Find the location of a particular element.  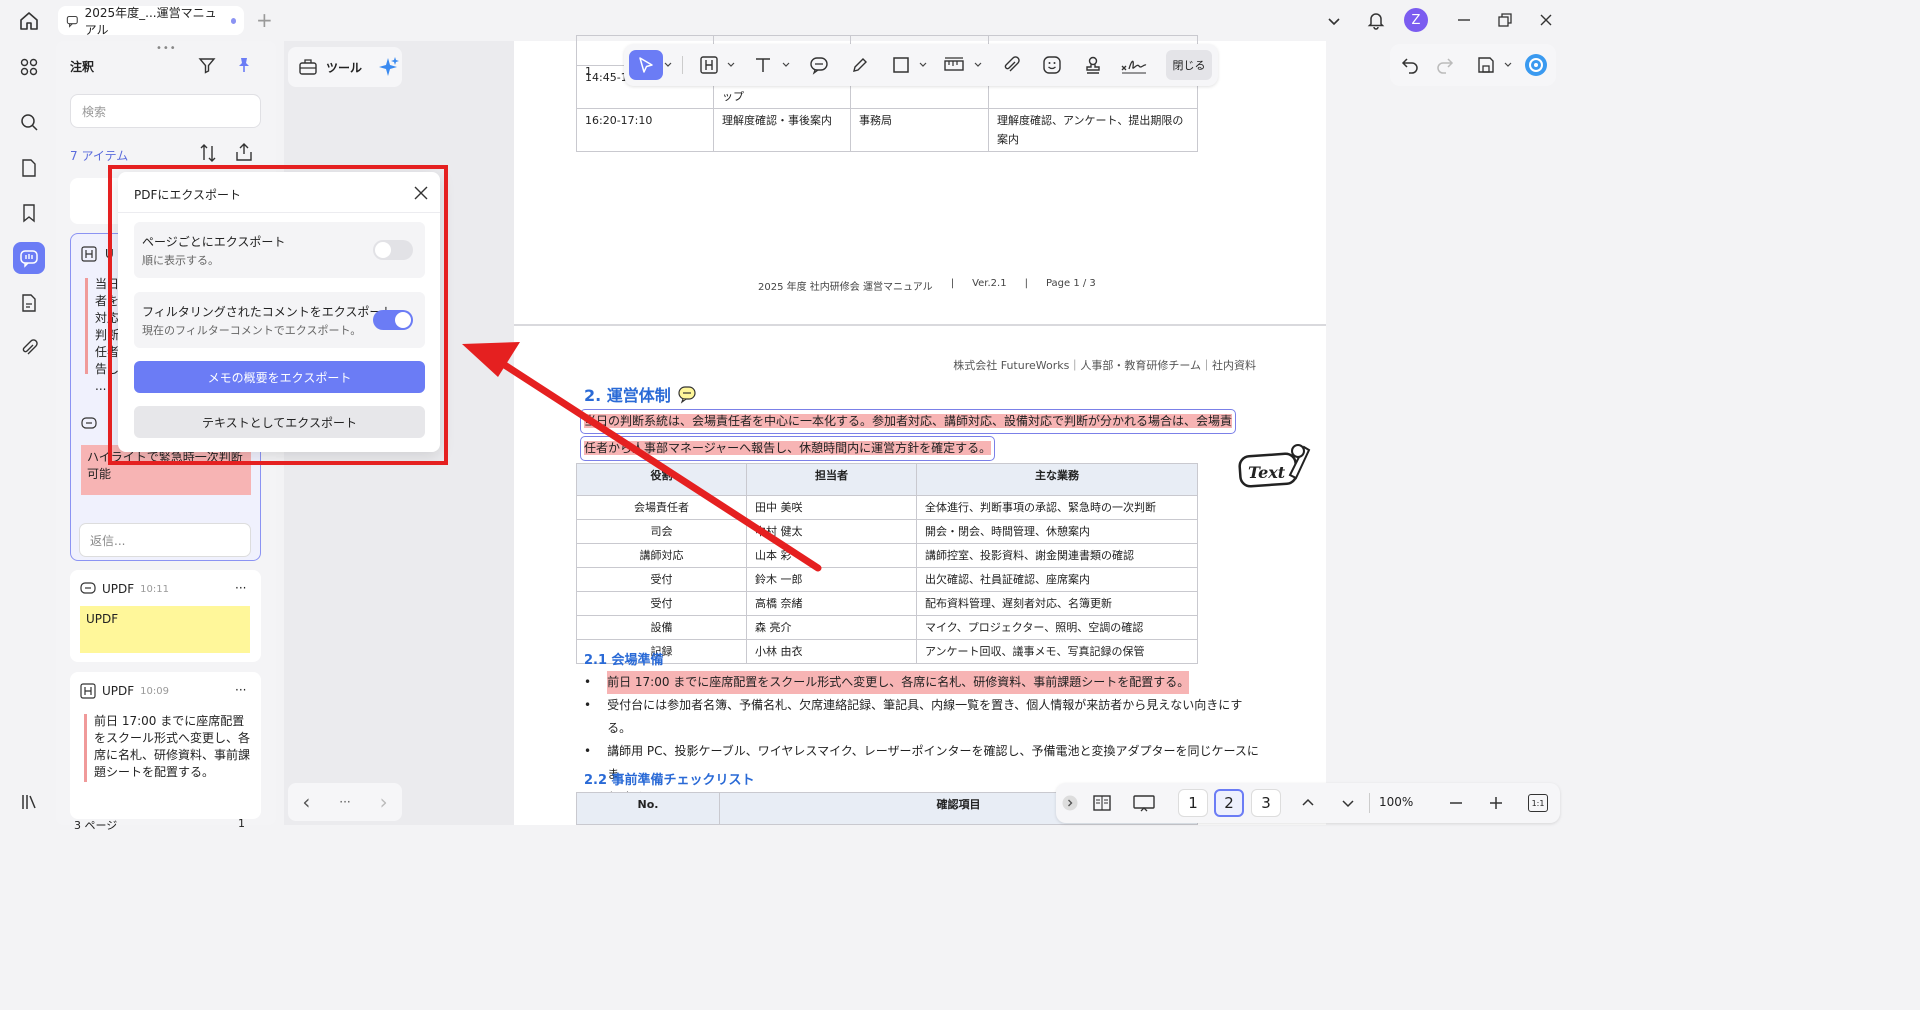

two-page-view-icon is located at coordinates (1102, 803).